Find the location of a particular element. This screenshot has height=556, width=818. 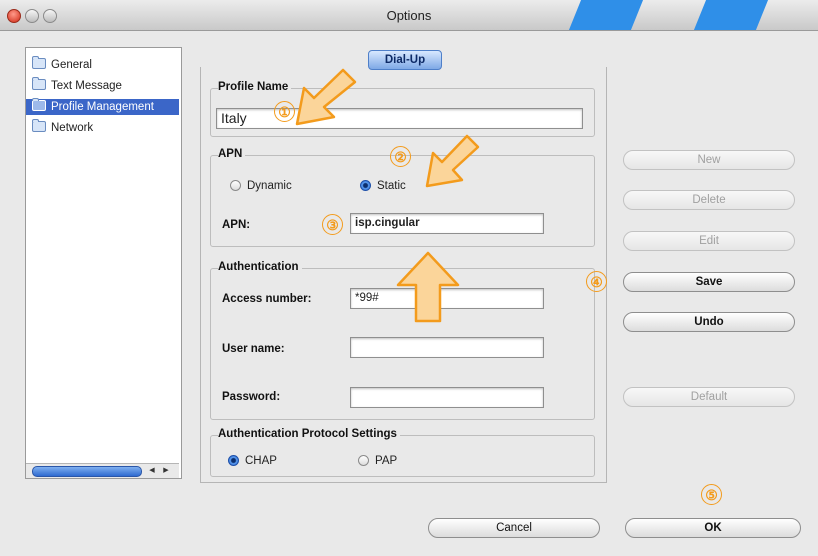

sidebar-item-general: General is located at coordinates (102, 64).